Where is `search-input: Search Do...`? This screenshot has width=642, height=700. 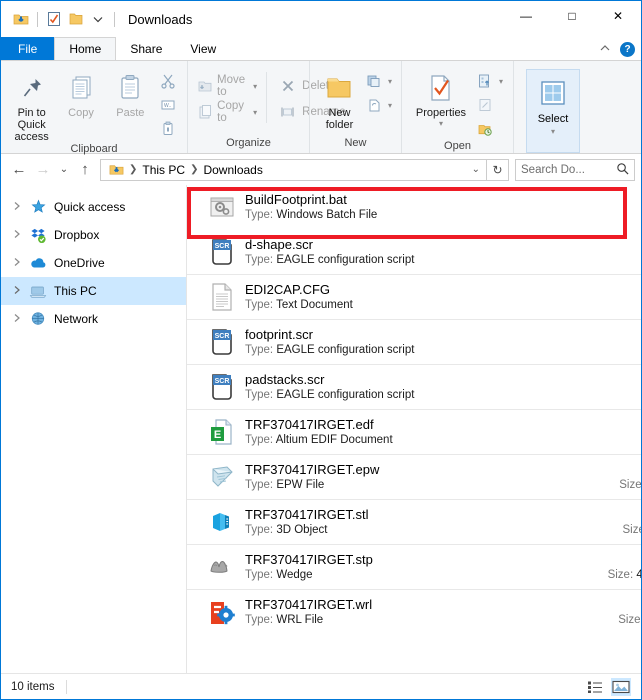 search-input: Search Do... is located at coordinates (575, 169).